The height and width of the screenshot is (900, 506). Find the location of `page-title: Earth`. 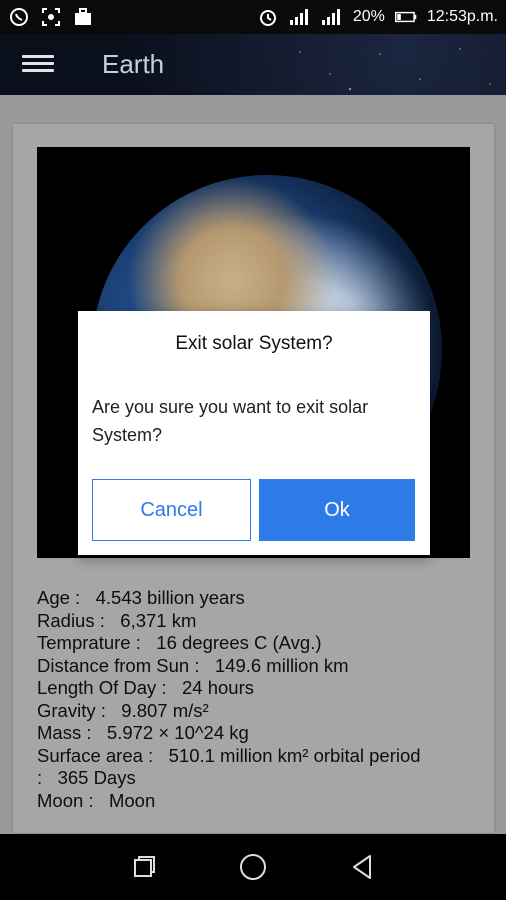

page-title: Earth is located at coordinates (133, 64).